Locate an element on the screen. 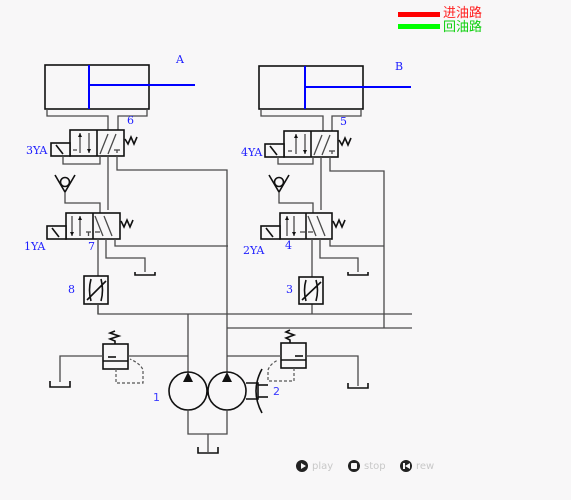 This screenshot has height=500, width=571. legend-label-supply: 进油路 is located at coordinates (462, 13).